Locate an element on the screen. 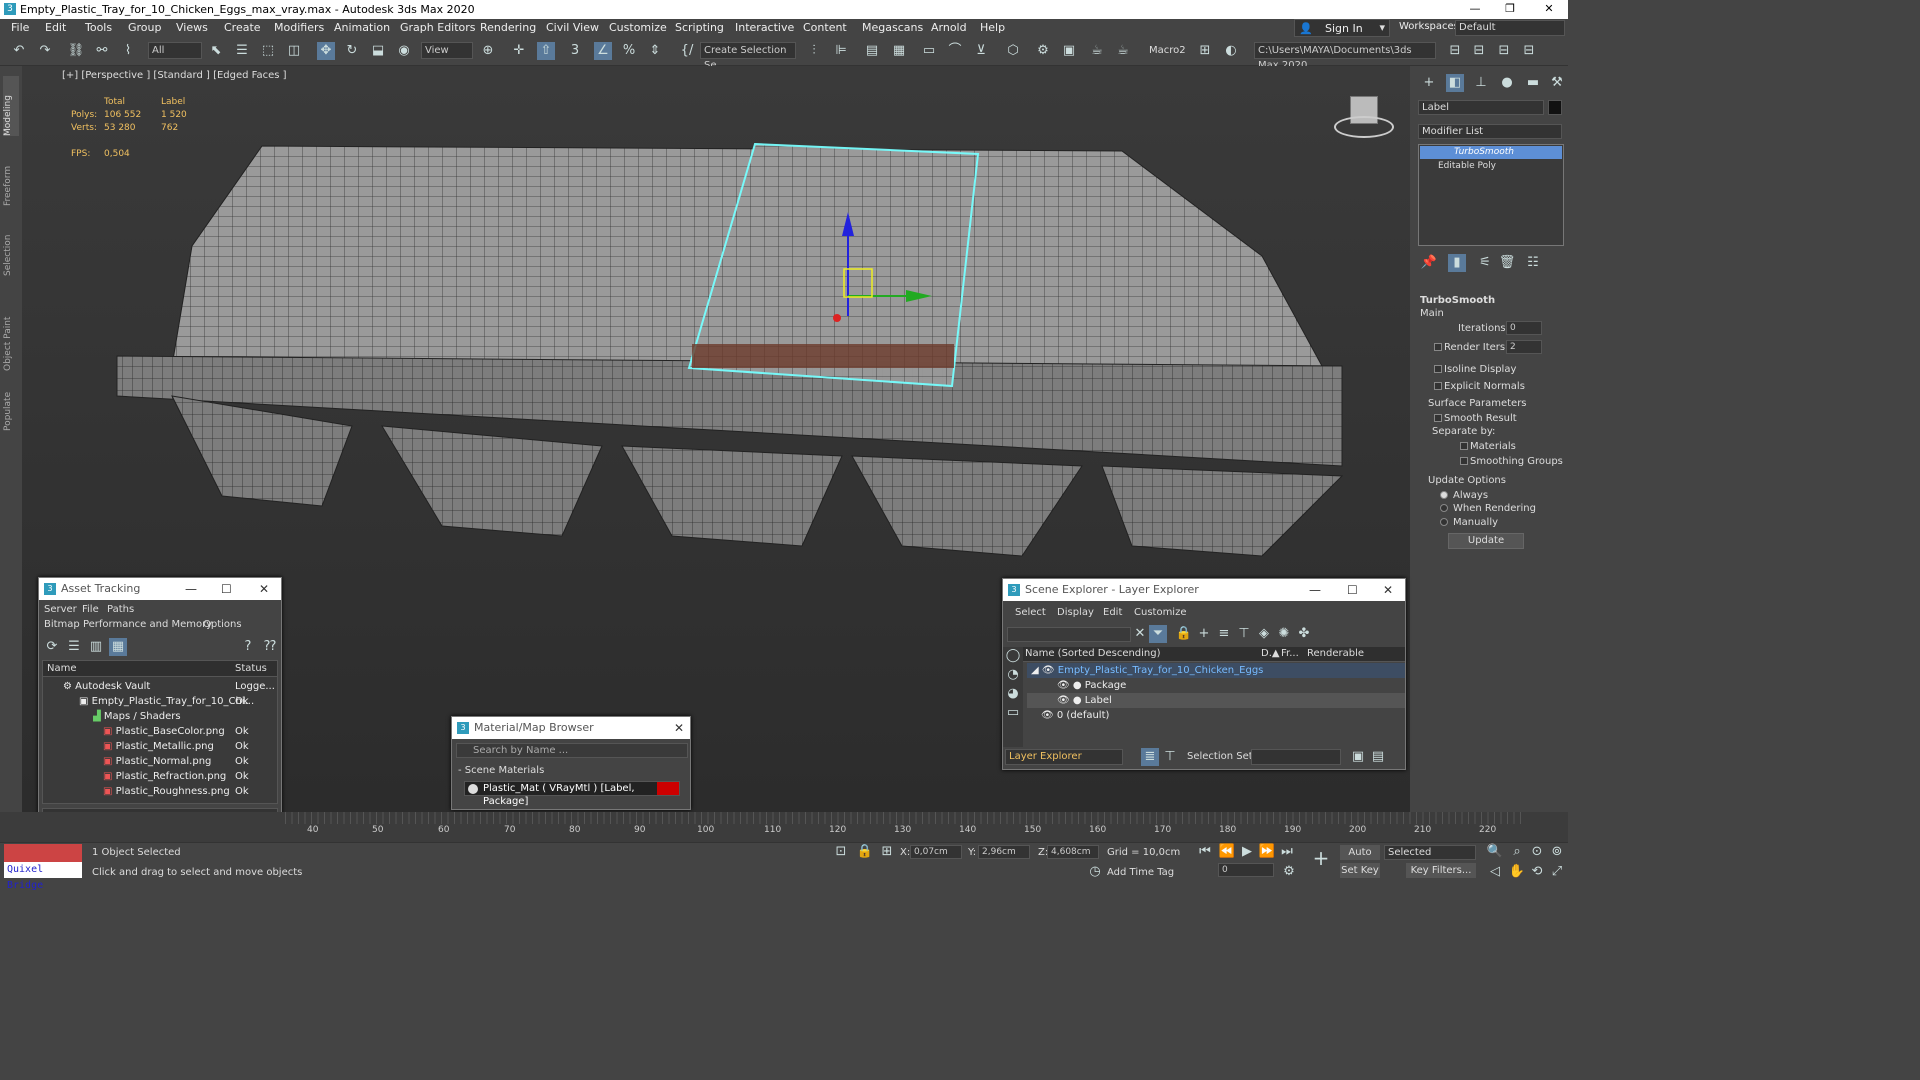 Image resolution: width=1920 pixels, height=1080 pixels. display-tab-icon: ▬ is located at coordinates (1533, 83).